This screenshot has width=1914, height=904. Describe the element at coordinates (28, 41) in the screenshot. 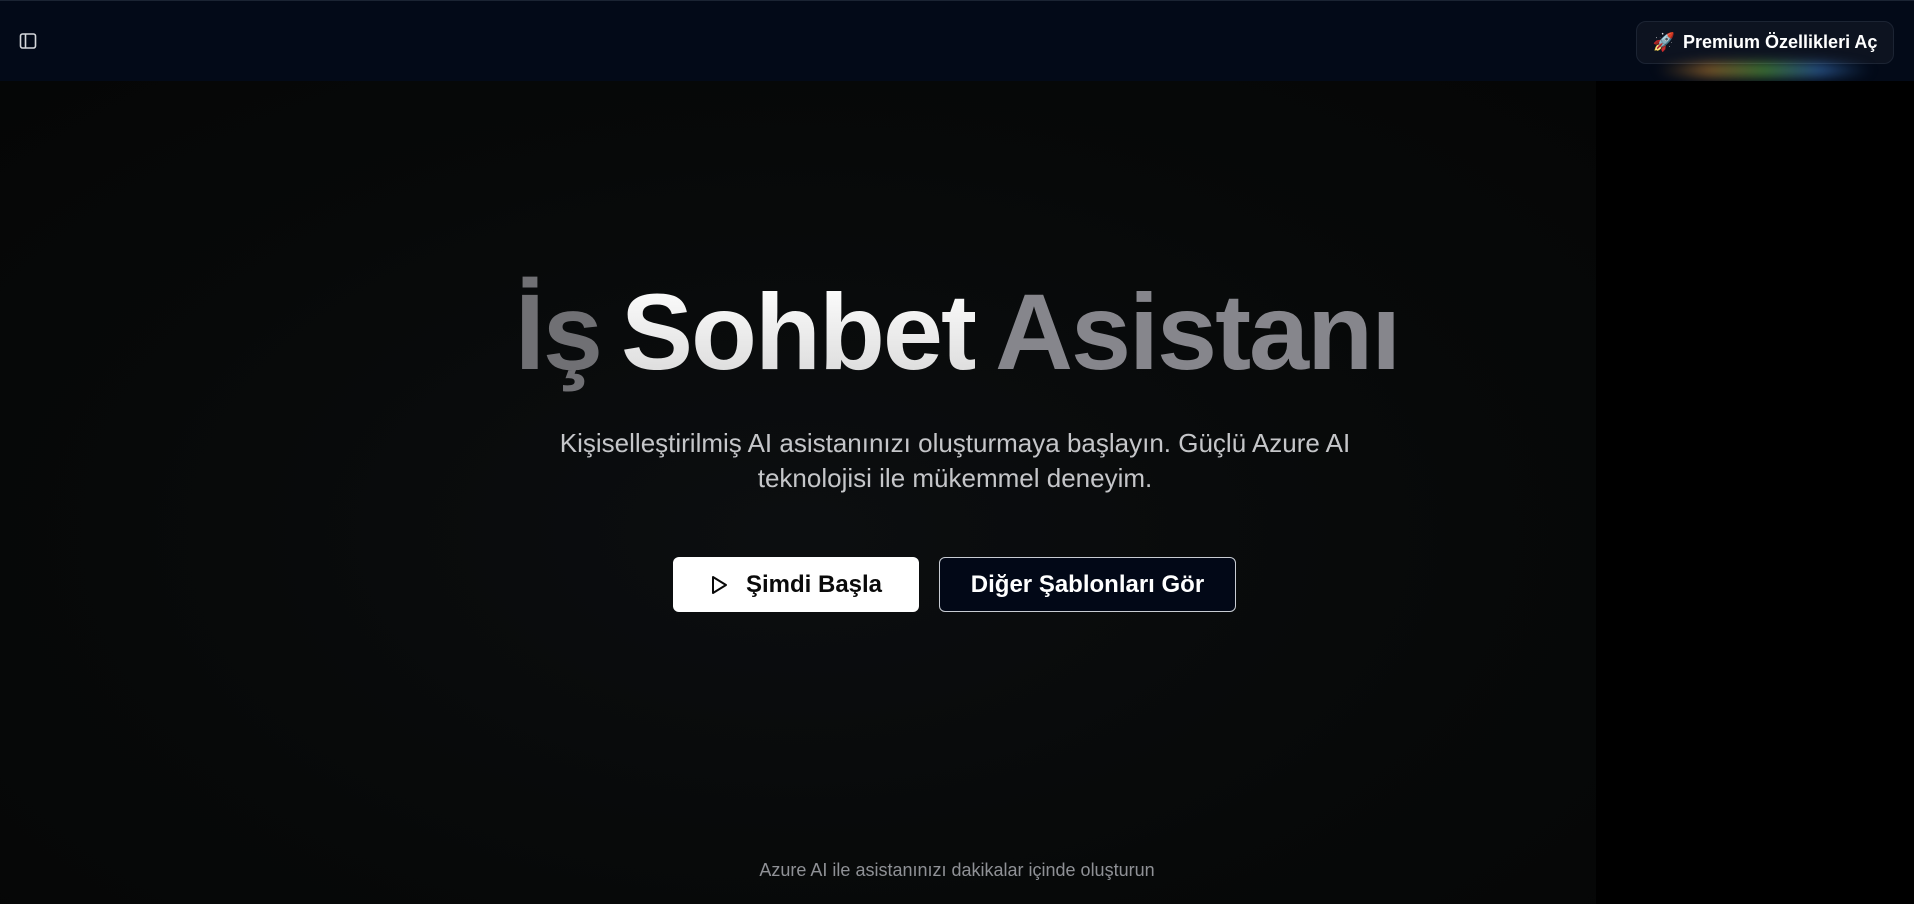

I see `sidebar-panel-icon` at that location.